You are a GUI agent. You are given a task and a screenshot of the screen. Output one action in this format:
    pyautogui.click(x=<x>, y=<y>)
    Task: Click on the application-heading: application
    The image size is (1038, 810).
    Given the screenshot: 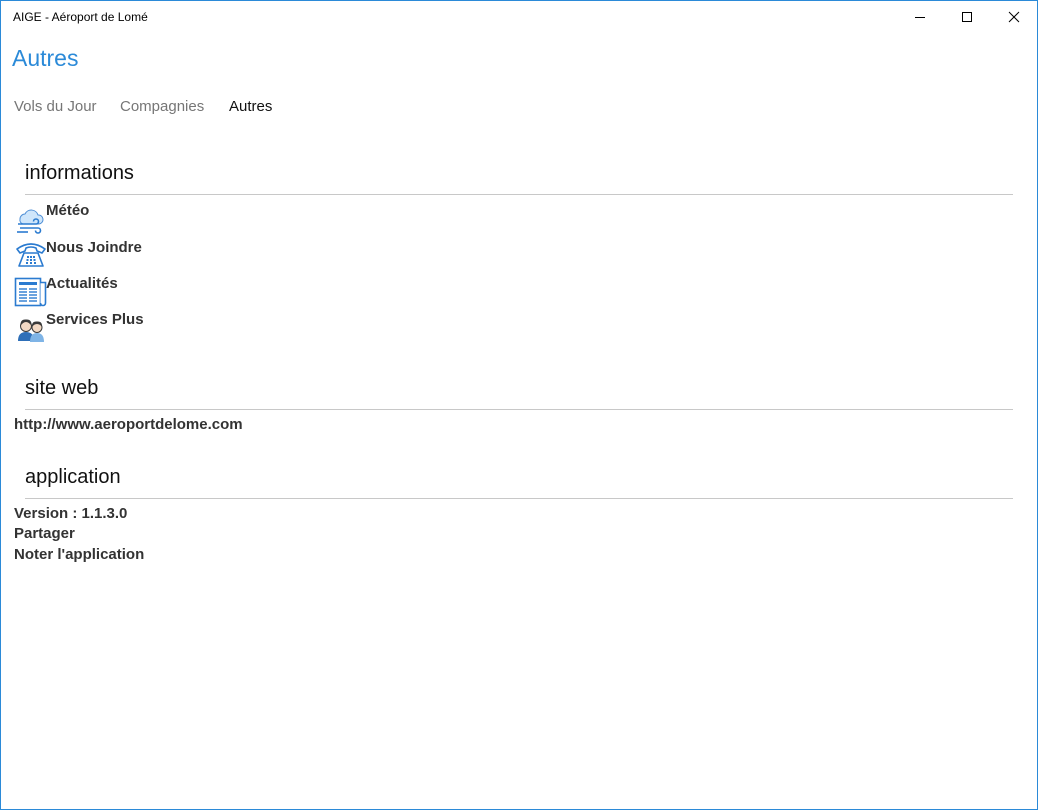 What is the action you would take?
    pyautogui.click(x=73, y=477)
    